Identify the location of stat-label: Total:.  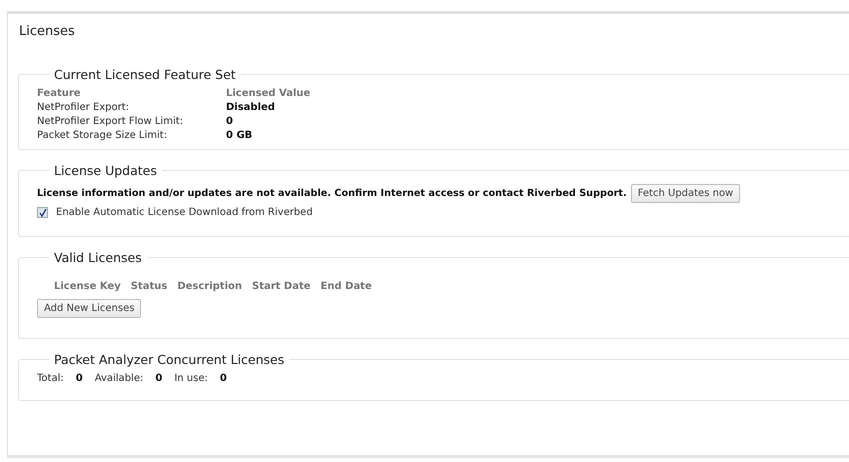
(50, 378).